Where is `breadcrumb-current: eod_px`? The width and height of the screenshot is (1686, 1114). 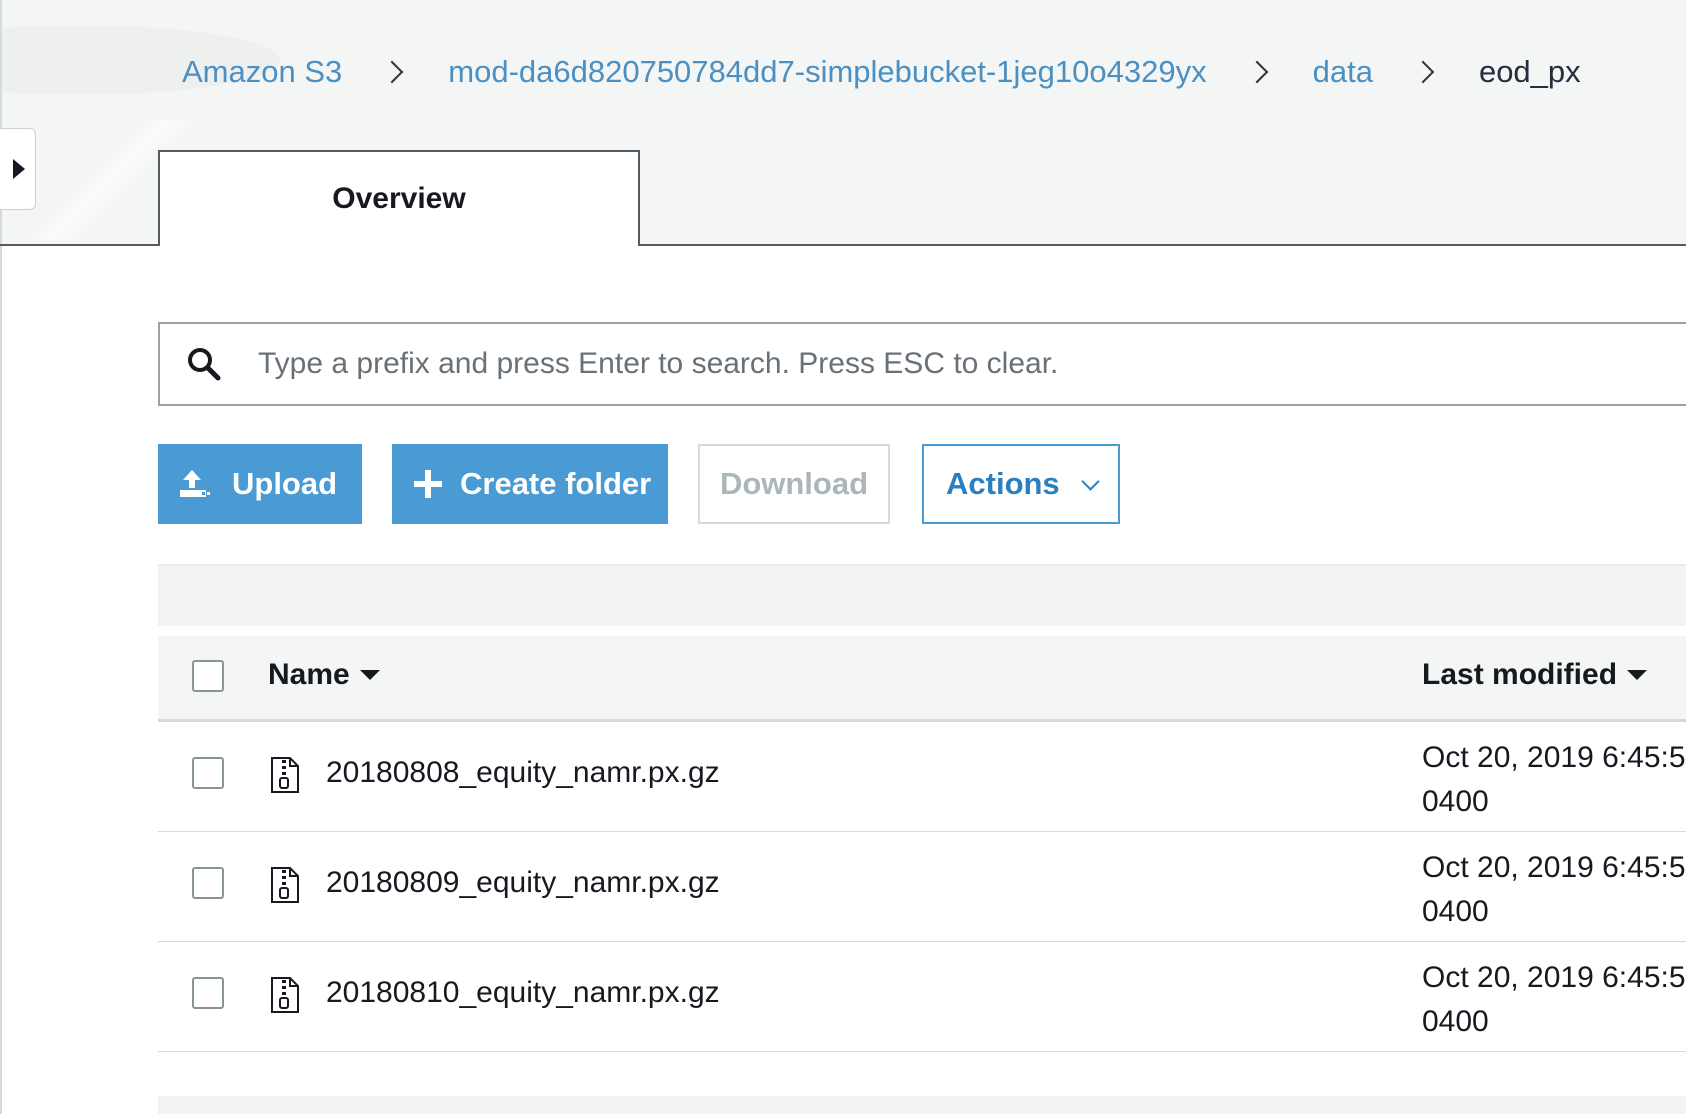
breadcrumb-current: eod_px is located at coordinates (1529, 71).